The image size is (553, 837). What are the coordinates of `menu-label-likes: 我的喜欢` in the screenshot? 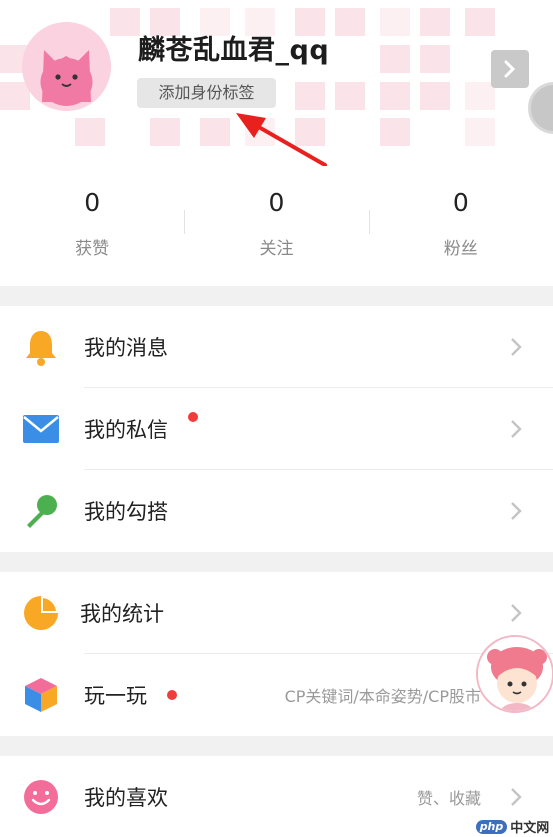 It's located at (126, 798).